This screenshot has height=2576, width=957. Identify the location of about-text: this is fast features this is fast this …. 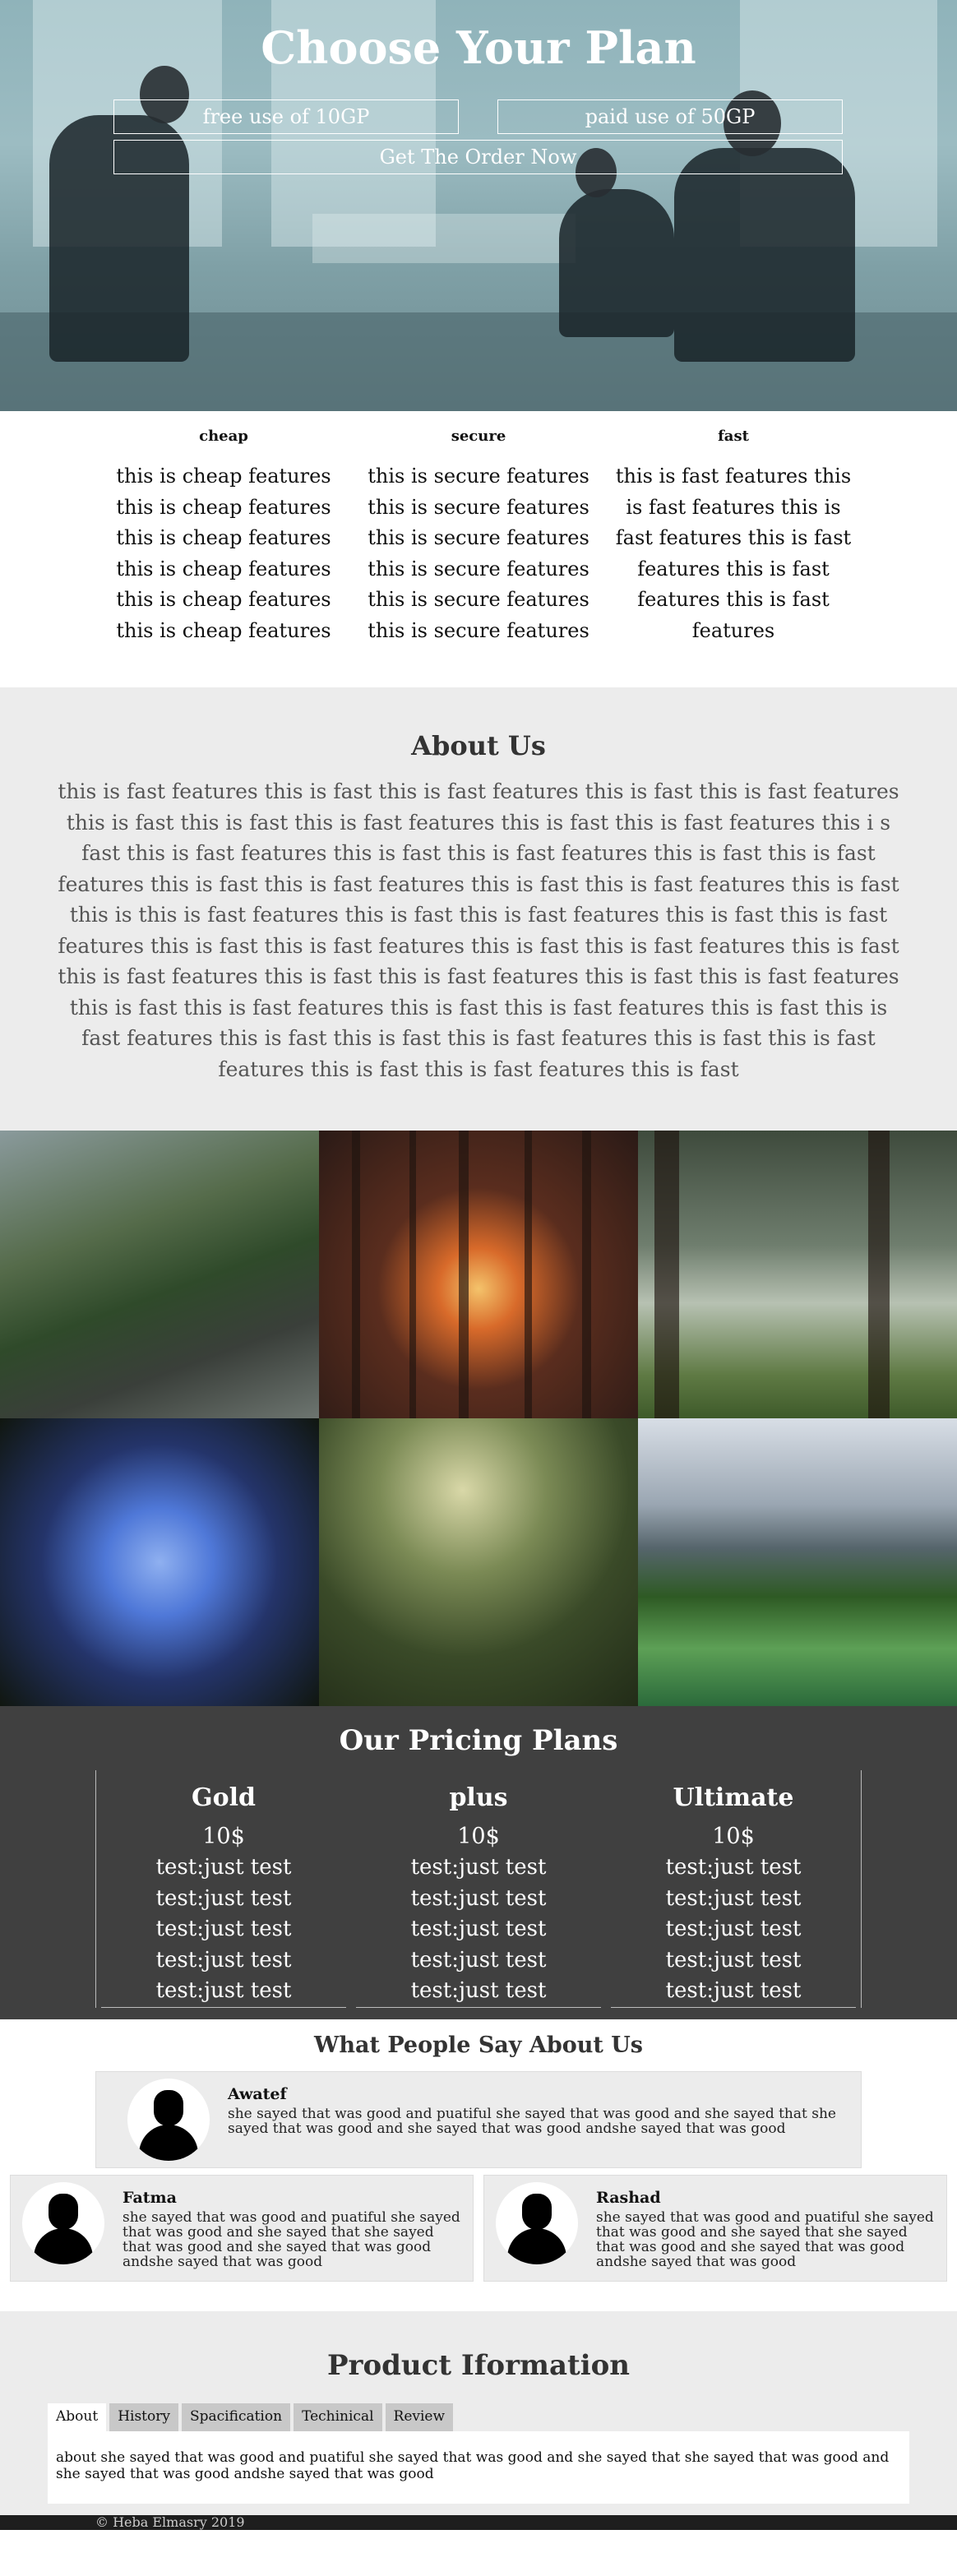
(478, 930).